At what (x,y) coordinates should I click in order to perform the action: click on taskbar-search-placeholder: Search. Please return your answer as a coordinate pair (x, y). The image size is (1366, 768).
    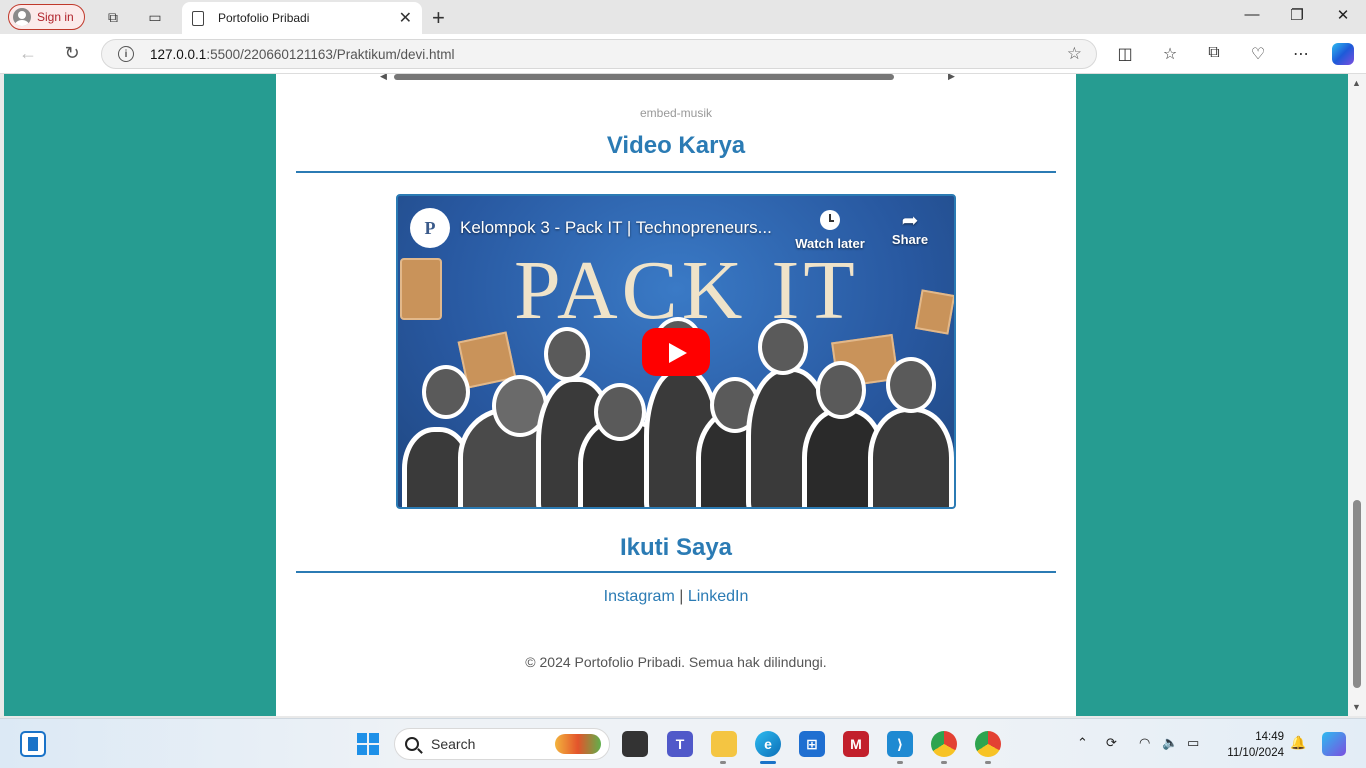
    Looking at the image, I should click on (453, 744).